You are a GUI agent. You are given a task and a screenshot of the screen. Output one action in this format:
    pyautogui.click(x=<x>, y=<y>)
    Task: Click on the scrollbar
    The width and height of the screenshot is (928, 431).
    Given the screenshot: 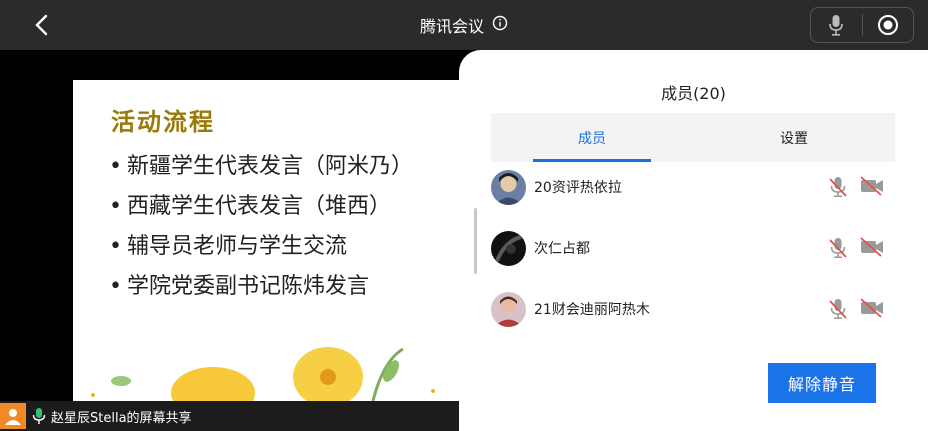 What is the action you would take?
    pyautogui.click(x=475, y=241)
    